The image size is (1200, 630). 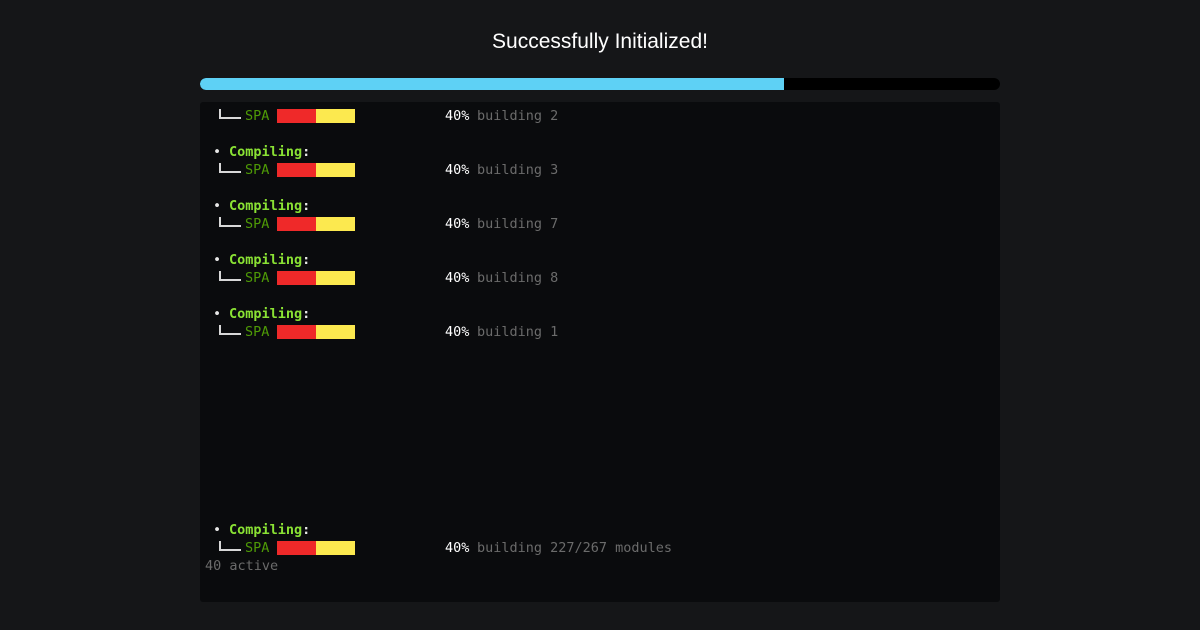 I want to click on overall-progress-fill, so click(x=492, y=84).